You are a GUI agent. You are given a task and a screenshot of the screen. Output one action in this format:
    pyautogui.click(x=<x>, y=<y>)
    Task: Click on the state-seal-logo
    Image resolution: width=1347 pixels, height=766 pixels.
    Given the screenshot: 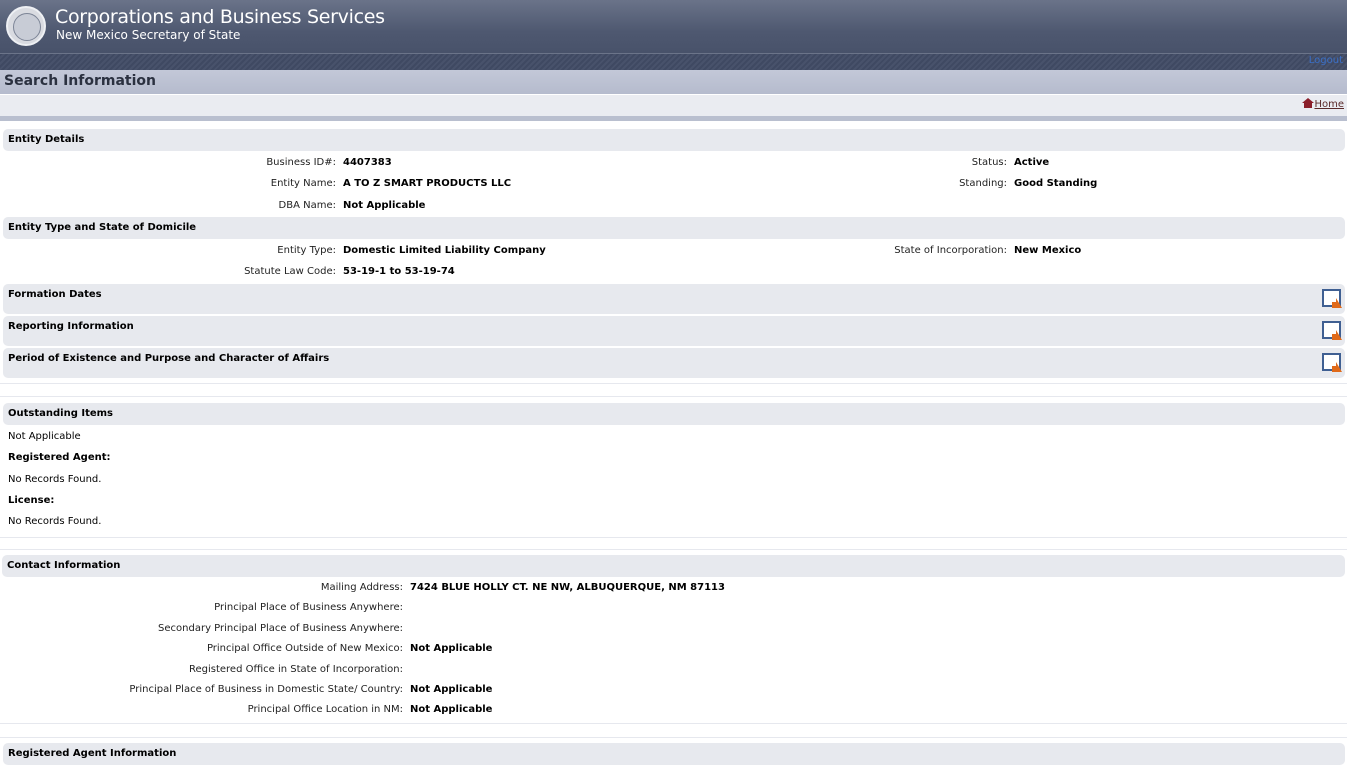 What is the action you would take?
    pyautogui.click(x=26, y=26)
    